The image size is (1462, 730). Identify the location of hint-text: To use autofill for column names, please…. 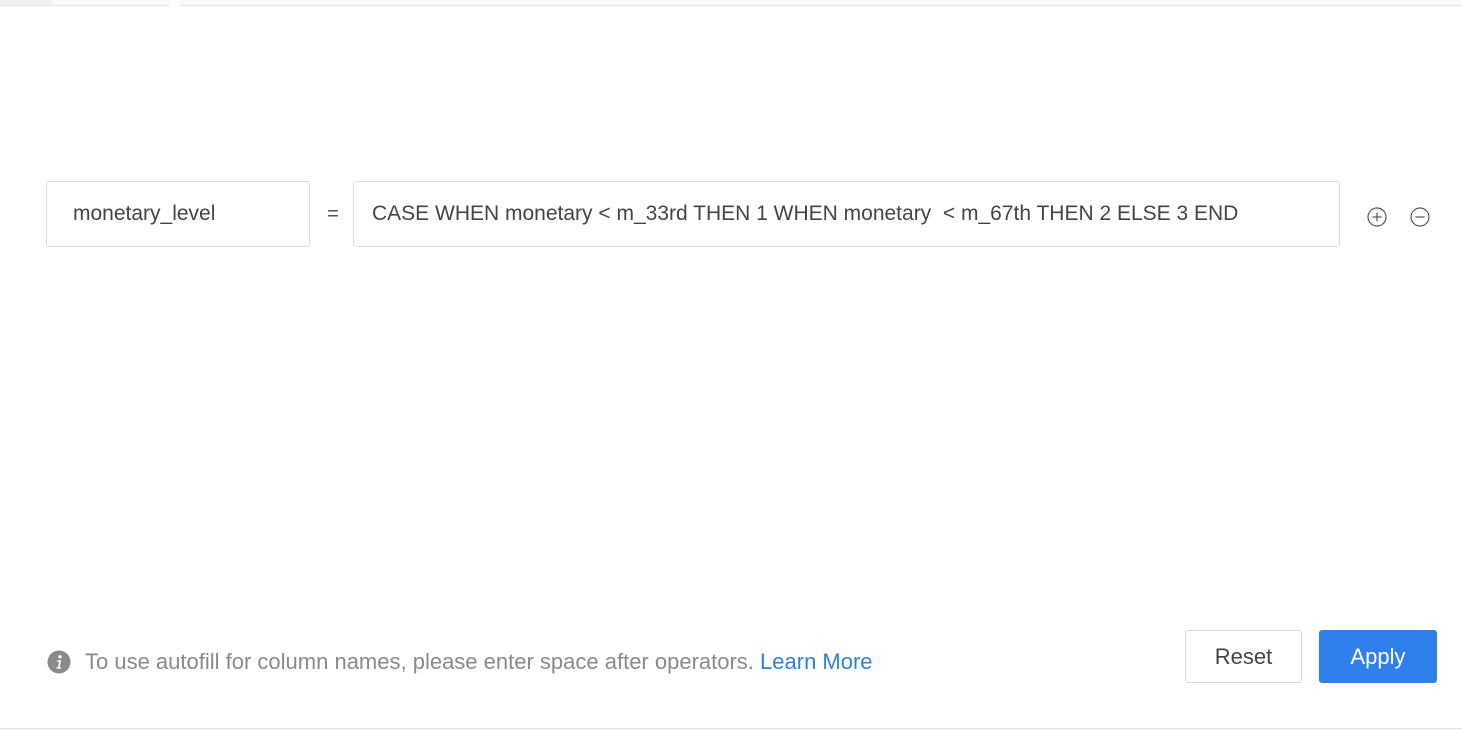
(423, 661).